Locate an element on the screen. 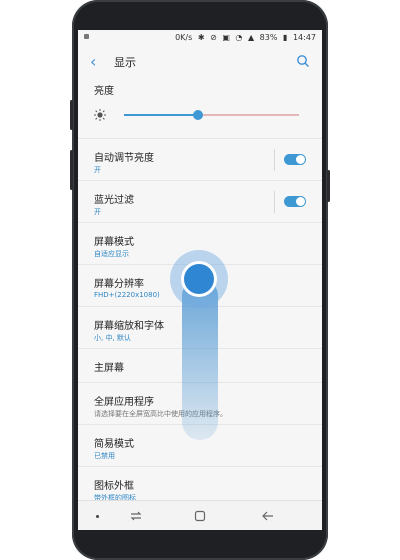 This screenshot has height=560, width=400. app-bar: ‹ 显示 is located at coordinates (200, 61).